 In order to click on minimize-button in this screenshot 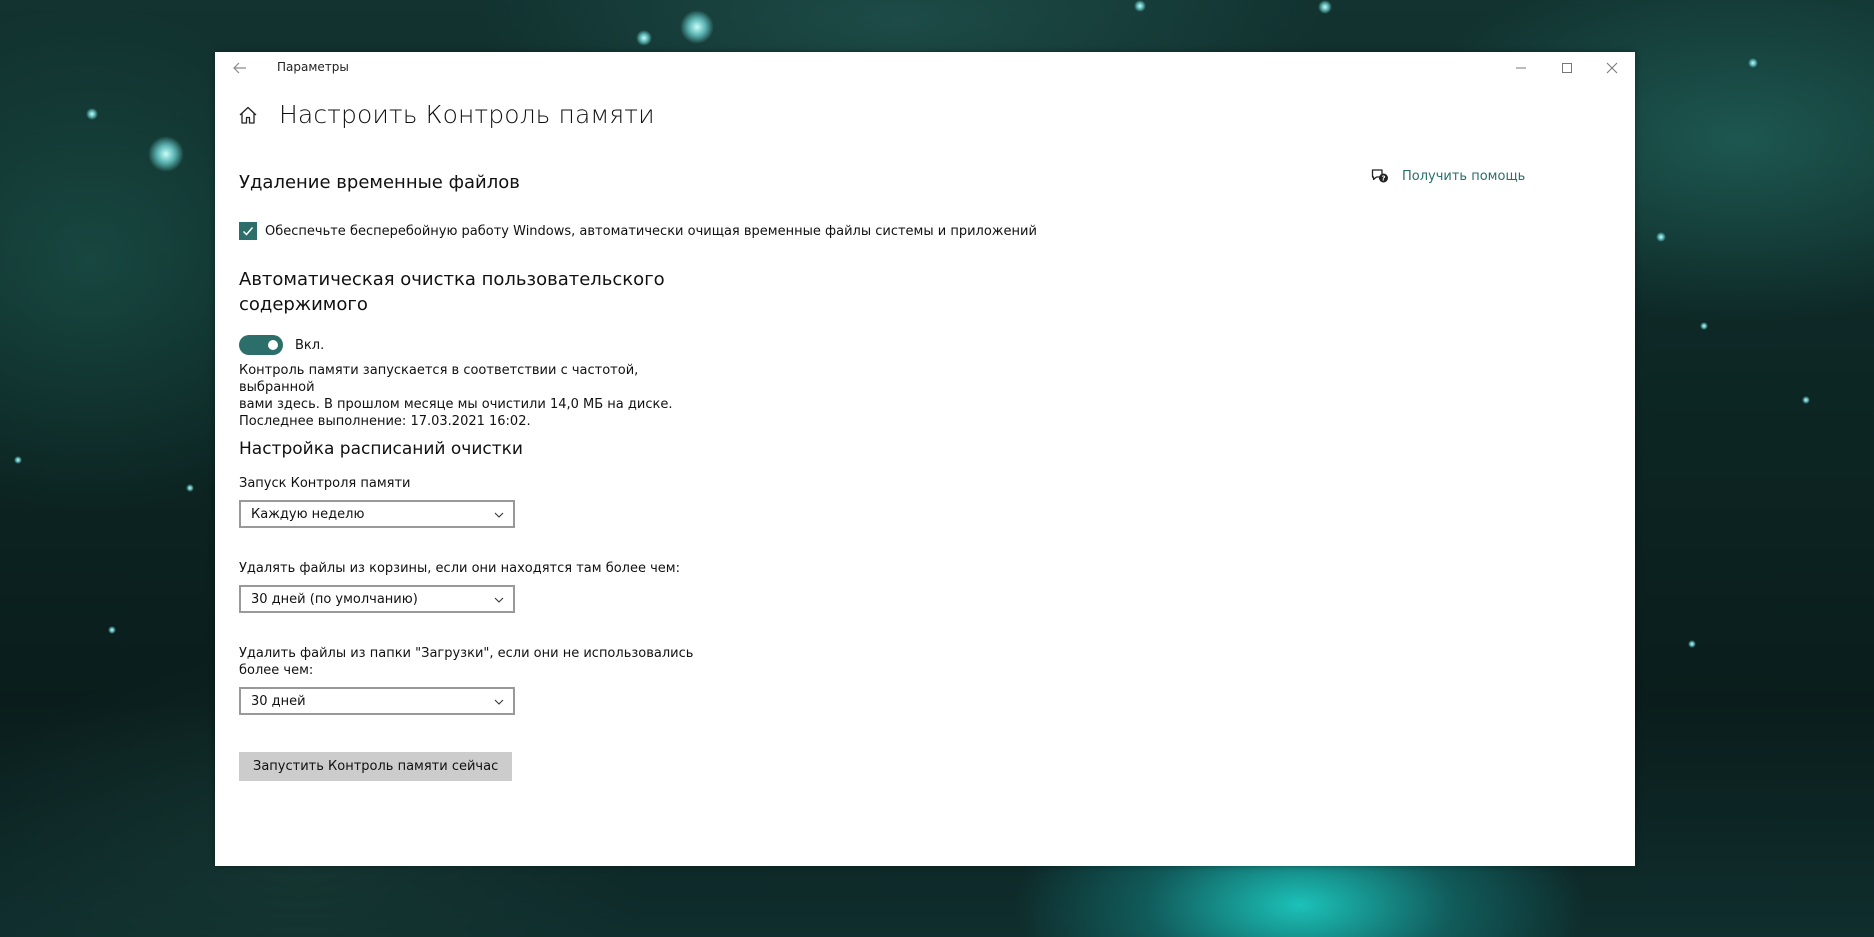, I will do `click(1521, 68)`.